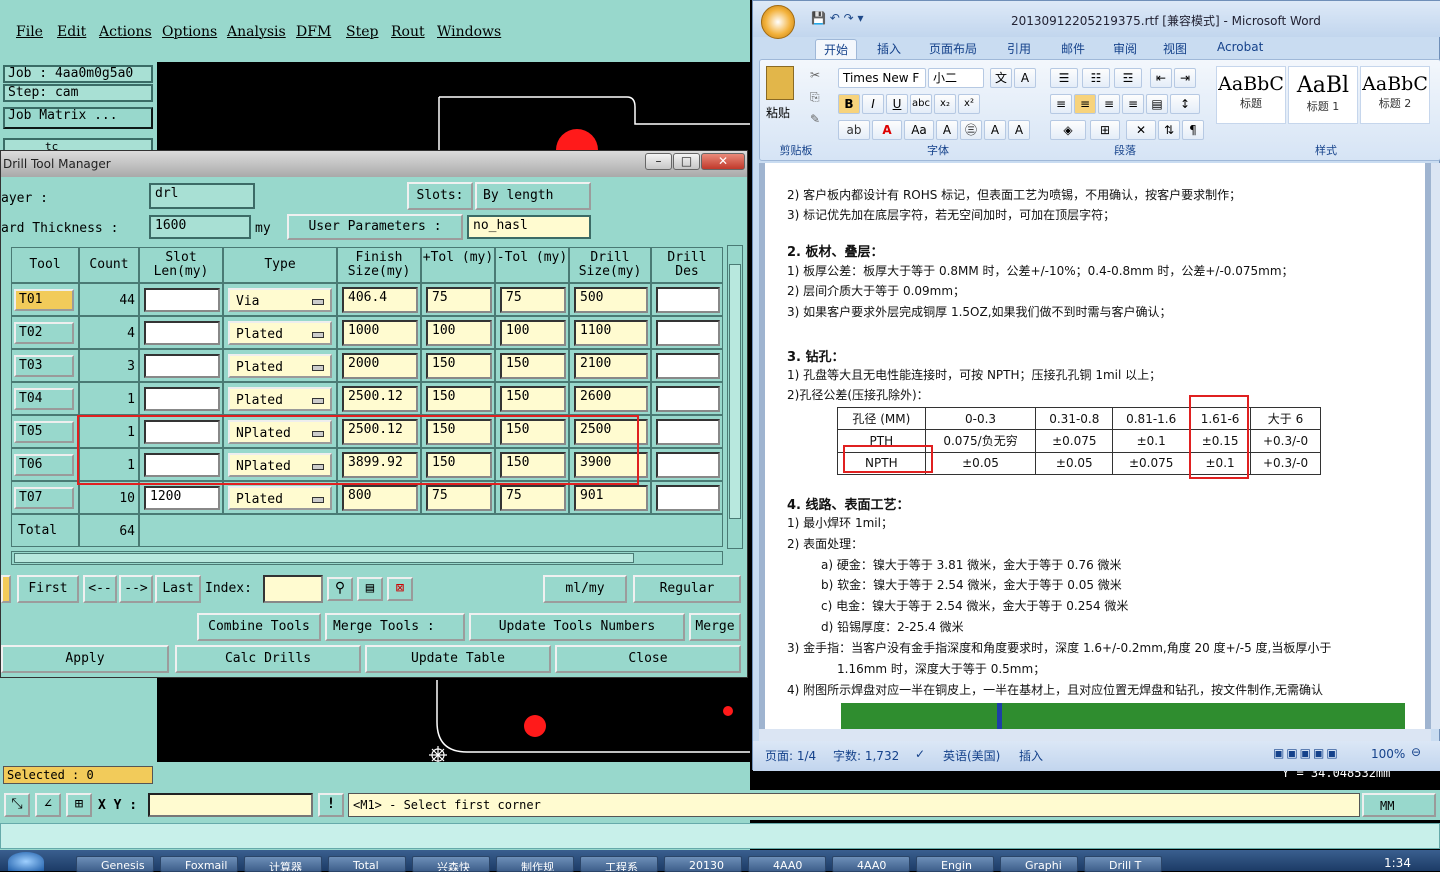 This screenshot has height=872, width=1440. Describe the element at coordinates (648, 659) in the screenshot. I see `close-button: Close` at that location.